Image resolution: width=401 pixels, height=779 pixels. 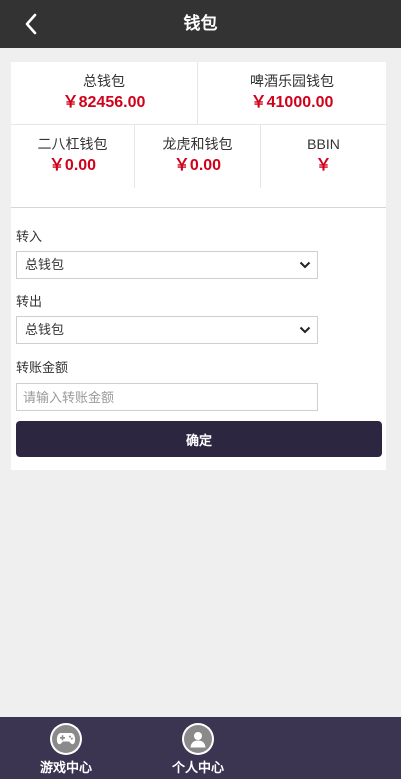 I want to click on section-divider, so click(x=198, y=207).